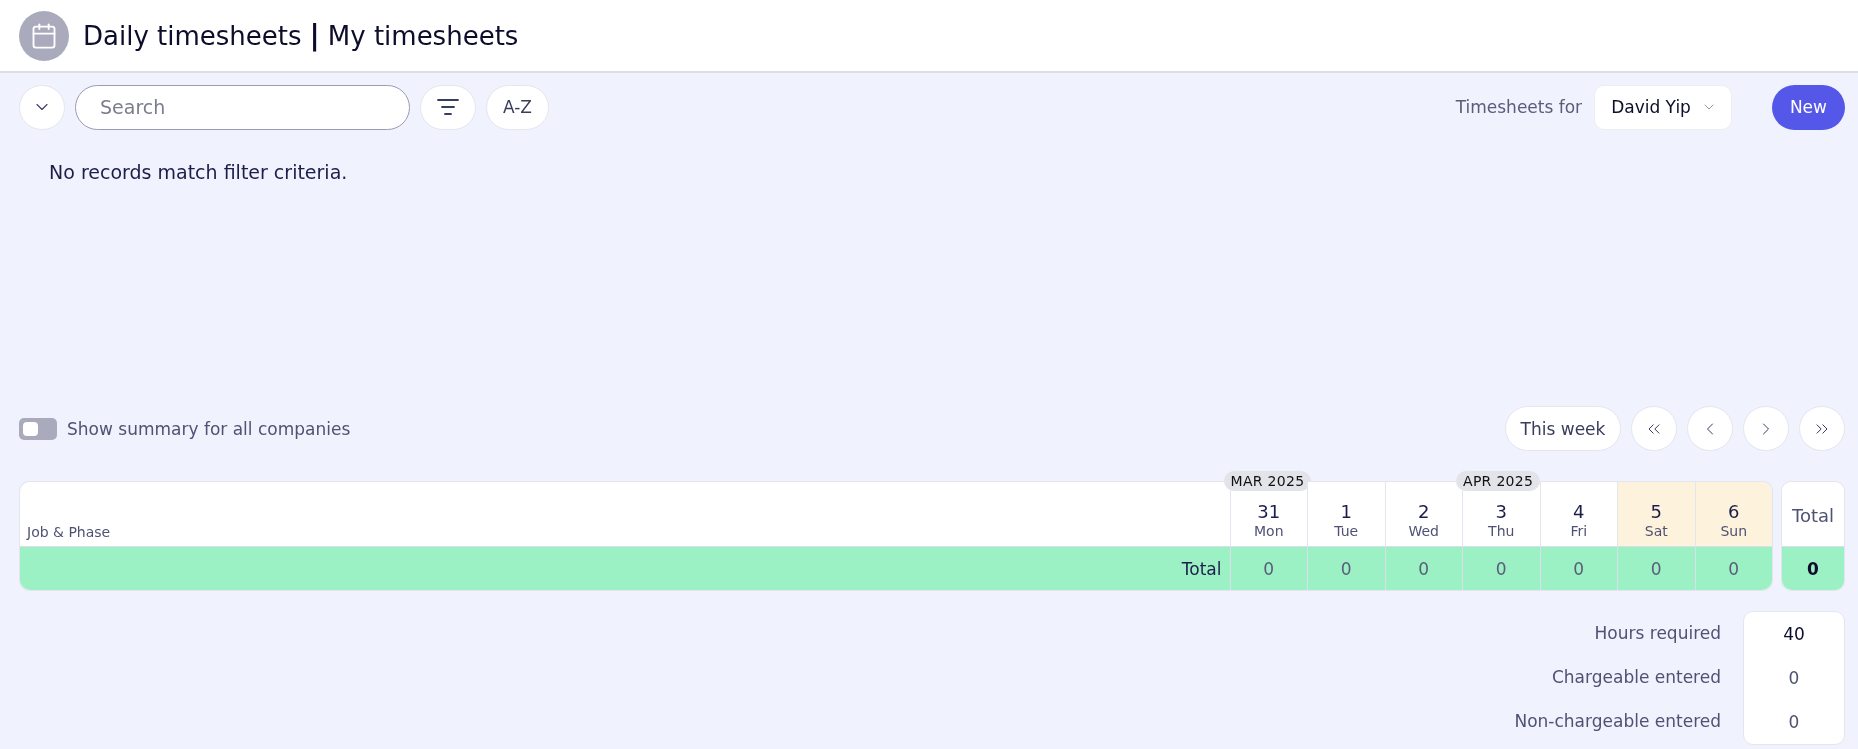  What do you see at coordinates (1501, 512) in the screenshot?
I see `day-date: 3` at bounding box center [1501, 512].